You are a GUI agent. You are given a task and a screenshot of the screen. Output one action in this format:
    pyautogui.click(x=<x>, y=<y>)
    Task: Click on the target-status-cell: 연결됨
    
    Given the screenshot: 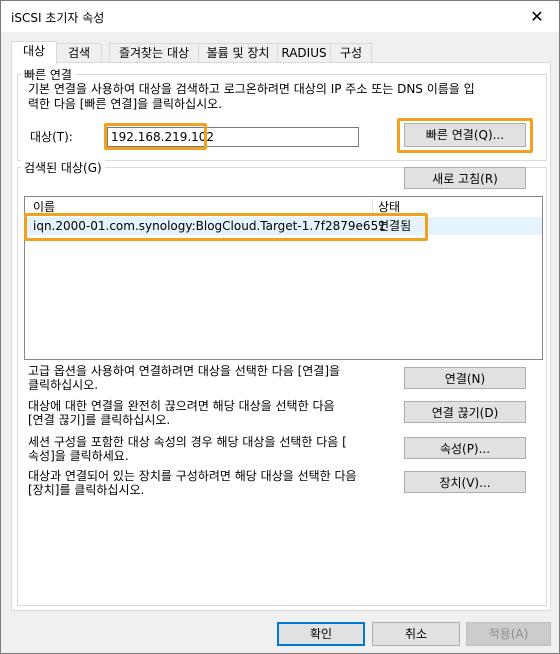 What is the action you would take?
    pyautogui.click(x=395, y=226)
    